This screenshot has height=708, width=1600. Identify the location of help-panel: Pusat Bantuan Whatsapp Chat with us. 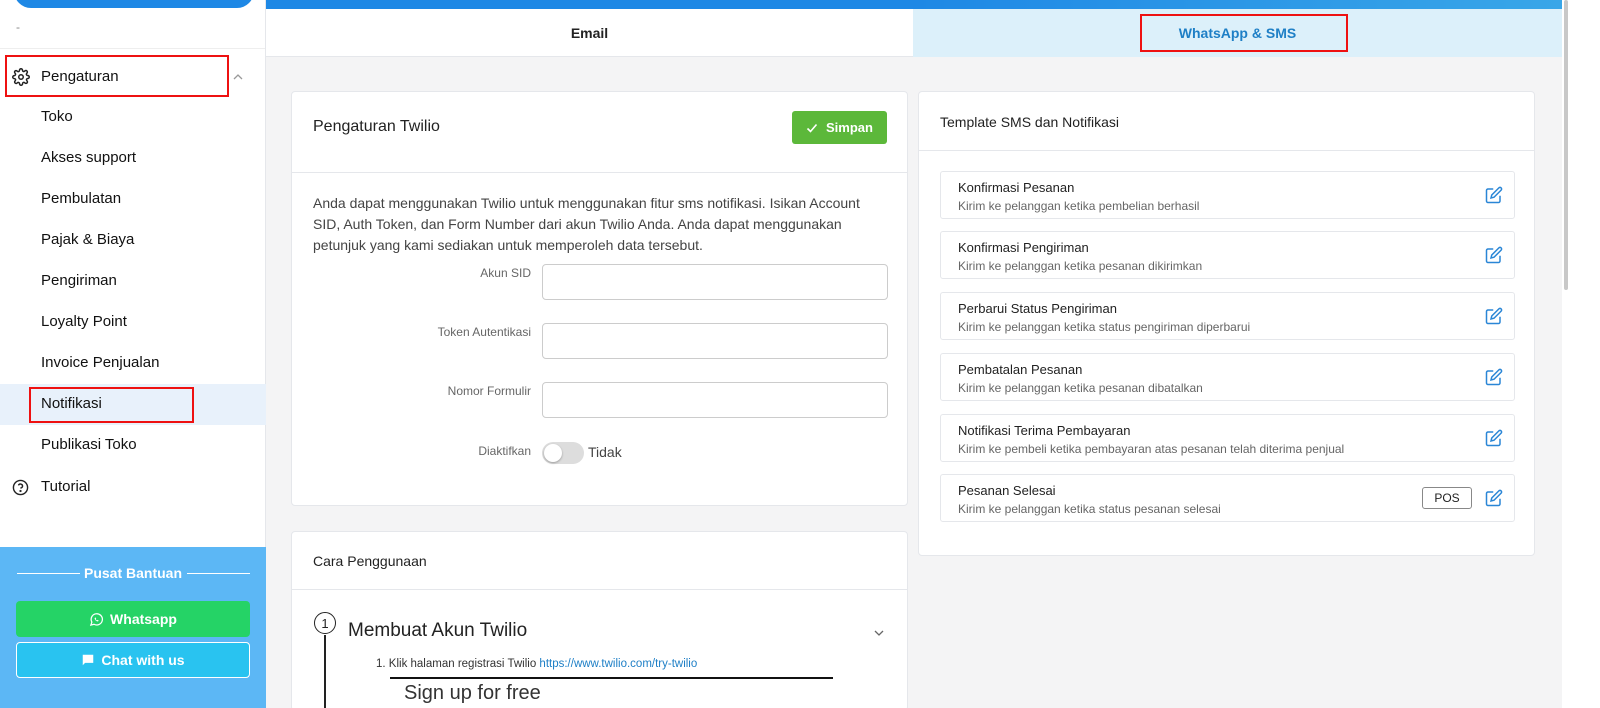
(133, 627).